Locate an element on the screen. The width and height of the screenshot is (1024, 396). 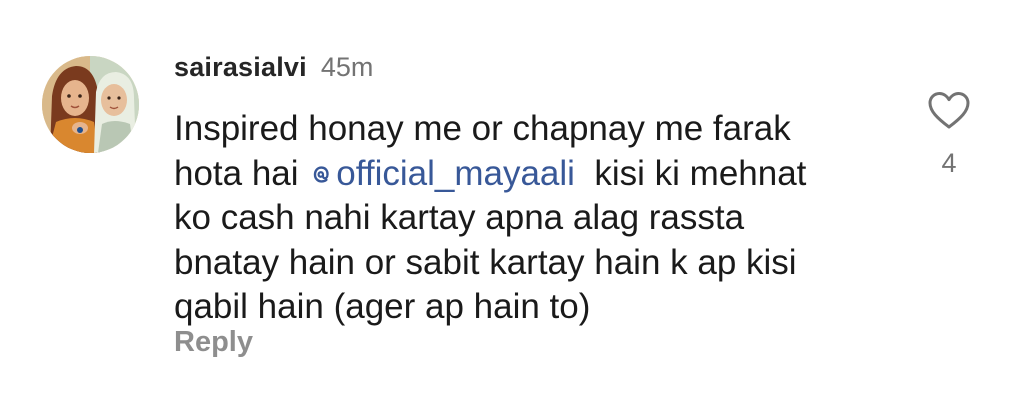
comment-line-2-rest: kisi ki mehnat is located at coordinates (700, 173).